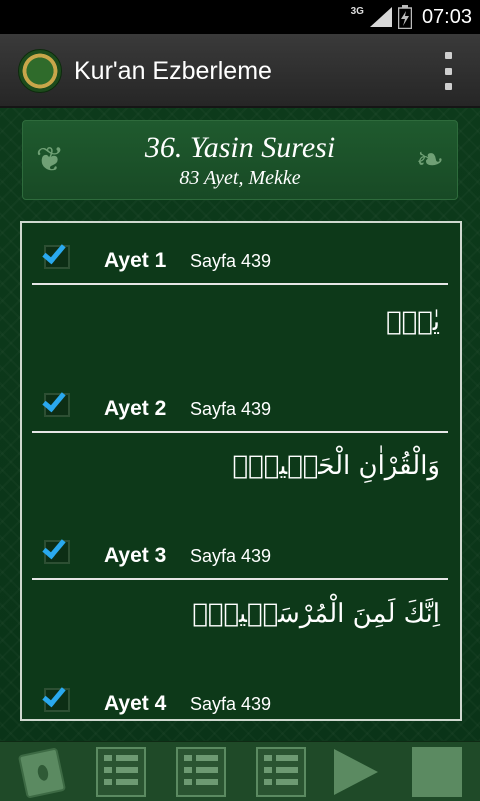 The height and width of the screenshot is (801, 480). Describe the element at coordinates (173, 71) in the screenshot. I see `app-title: Kur'an Ezberleme` at that location.